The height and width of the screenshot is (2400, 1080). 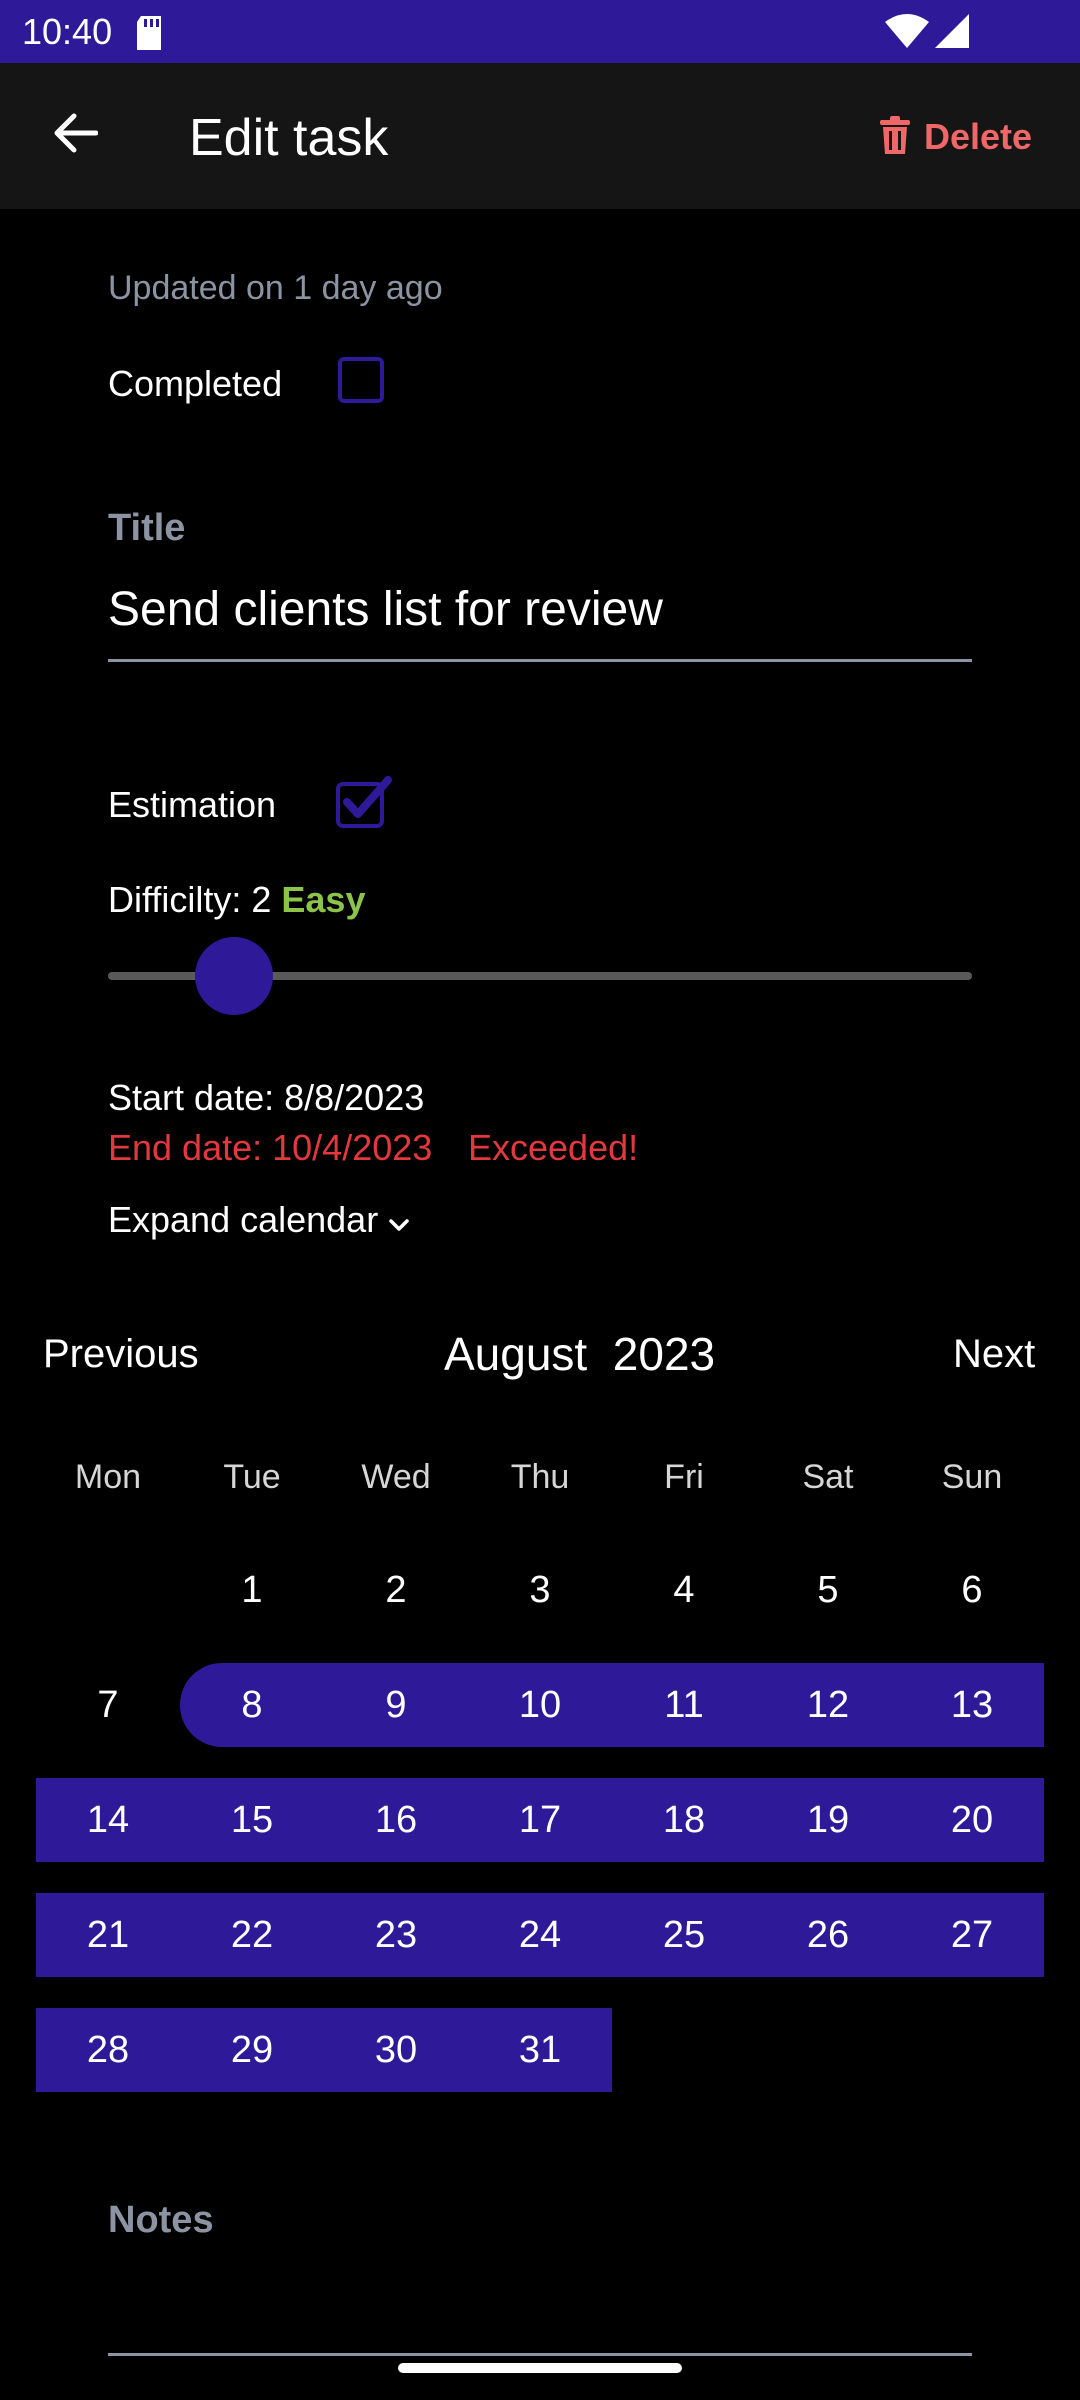 What do you see at coordinates (266, 1097) in the screenshot?
I see `start-date: Start date: 8/8/2023` at bounding box center [266, 1097].